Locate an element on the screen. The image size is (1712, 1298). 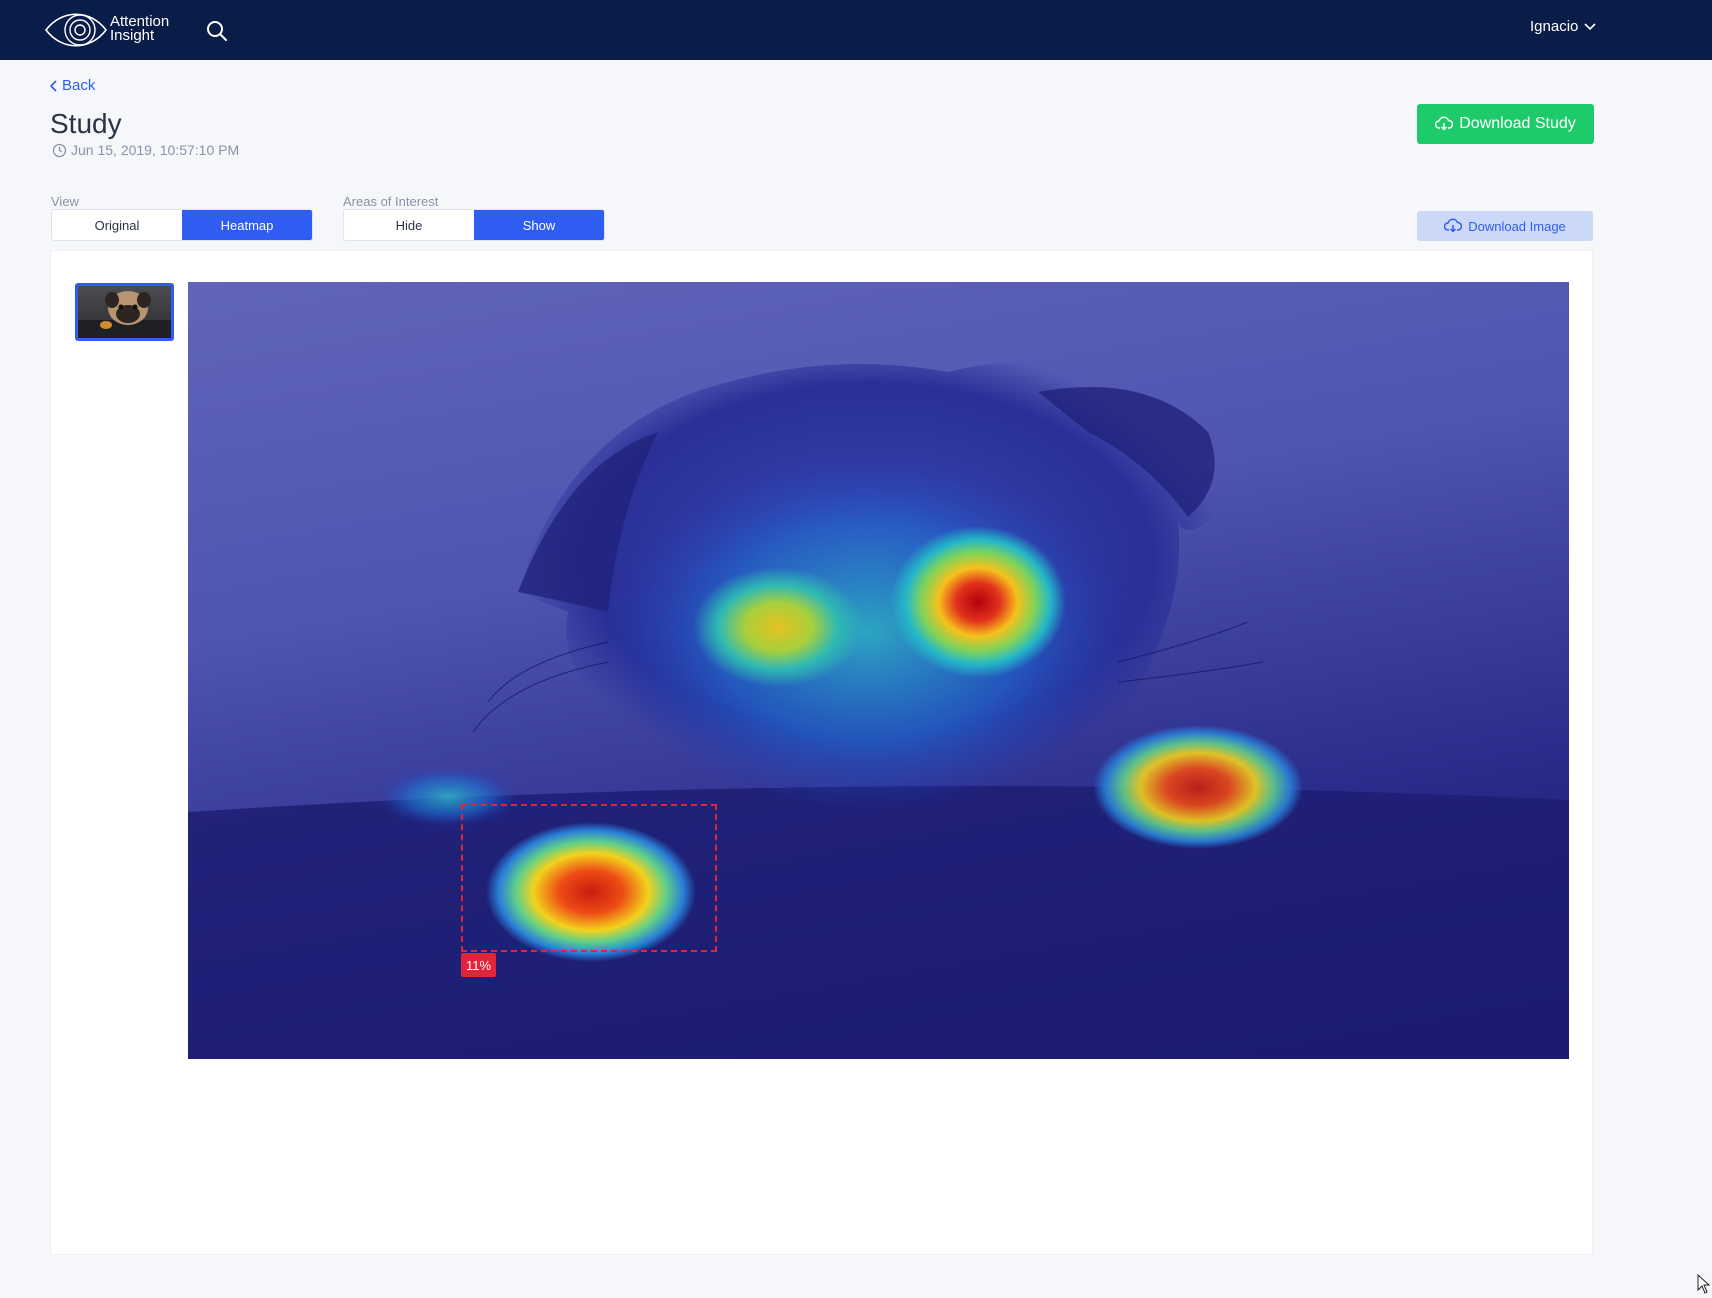
download-image-label: Download Image is located at coordinates (1517, 226).